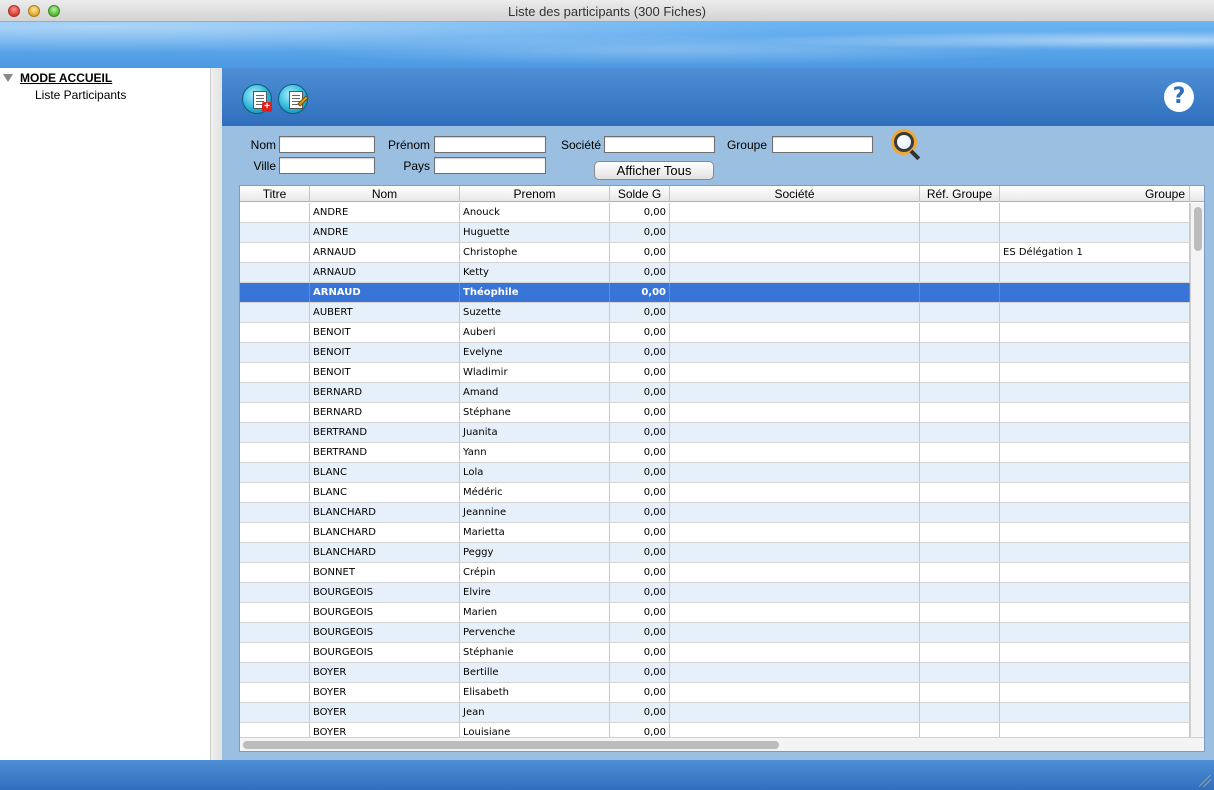 This screenshot has height=790, width=1214. I want to click on cell-prenom: Louisiane, so click(535, 730).